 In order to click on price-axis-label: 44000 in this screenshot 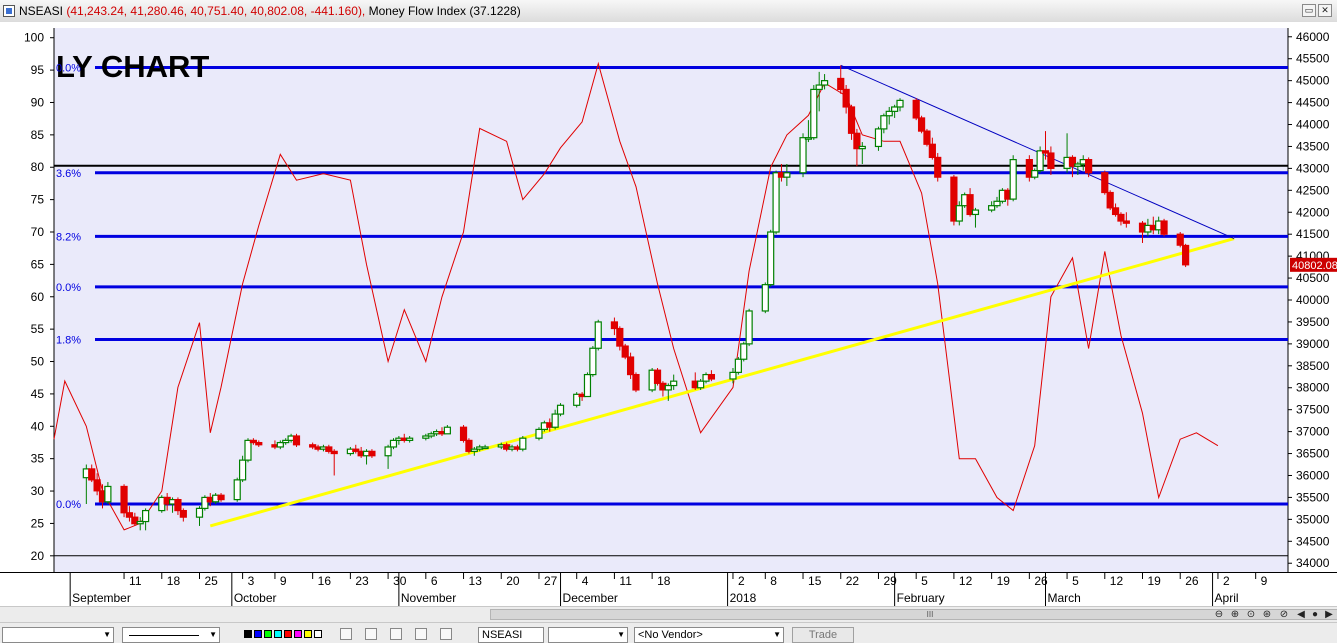, I will do `click(1313, 125)`.